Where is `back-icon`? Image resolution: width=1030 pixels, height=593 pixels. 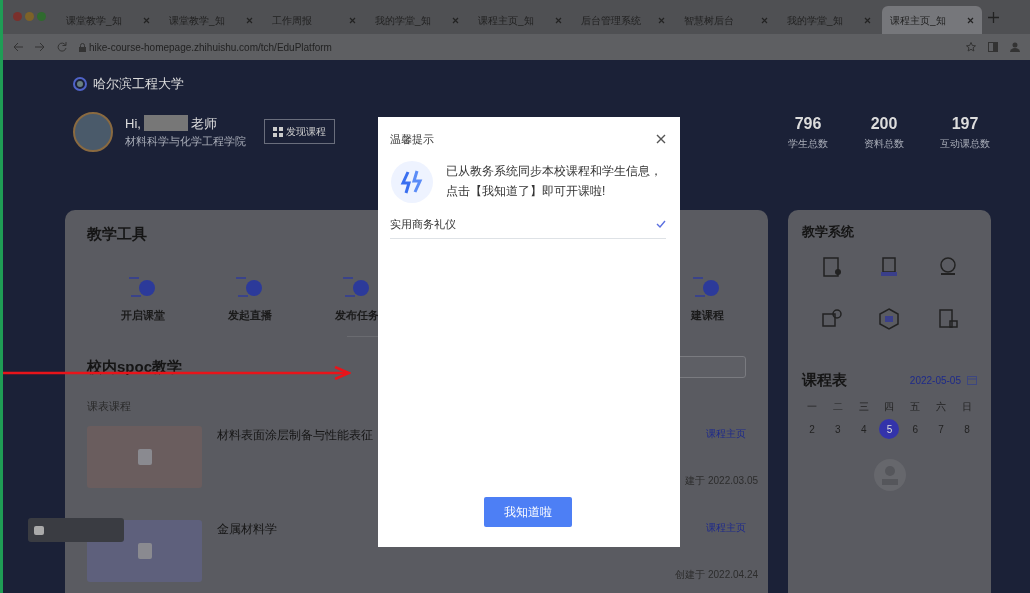 back-icon is located at coordinates (18, 47).